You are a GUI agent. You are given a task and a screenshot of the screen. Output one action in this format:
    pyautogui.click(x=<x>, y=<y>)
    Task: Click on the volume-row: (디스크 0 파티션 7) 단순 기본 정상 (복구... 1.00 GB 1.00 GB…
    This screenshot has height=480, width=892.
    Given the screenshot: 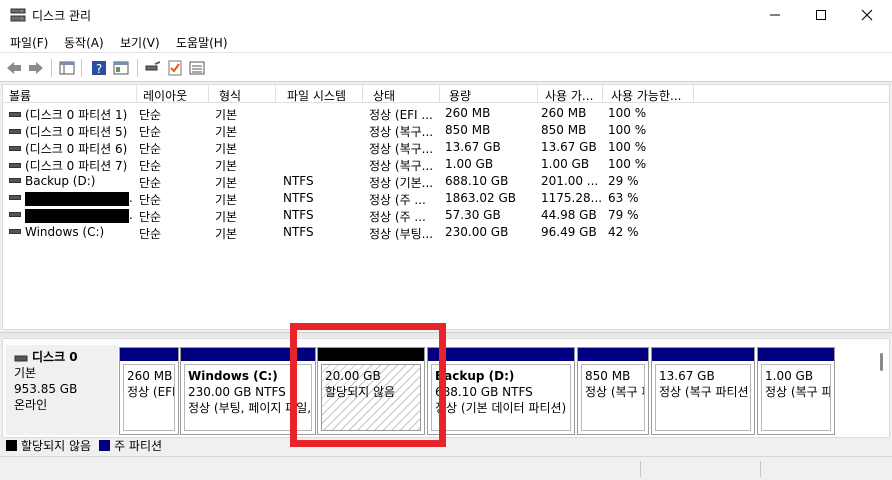 What is the action you would take?
    pyautogui.click(x=446, y=164)
    